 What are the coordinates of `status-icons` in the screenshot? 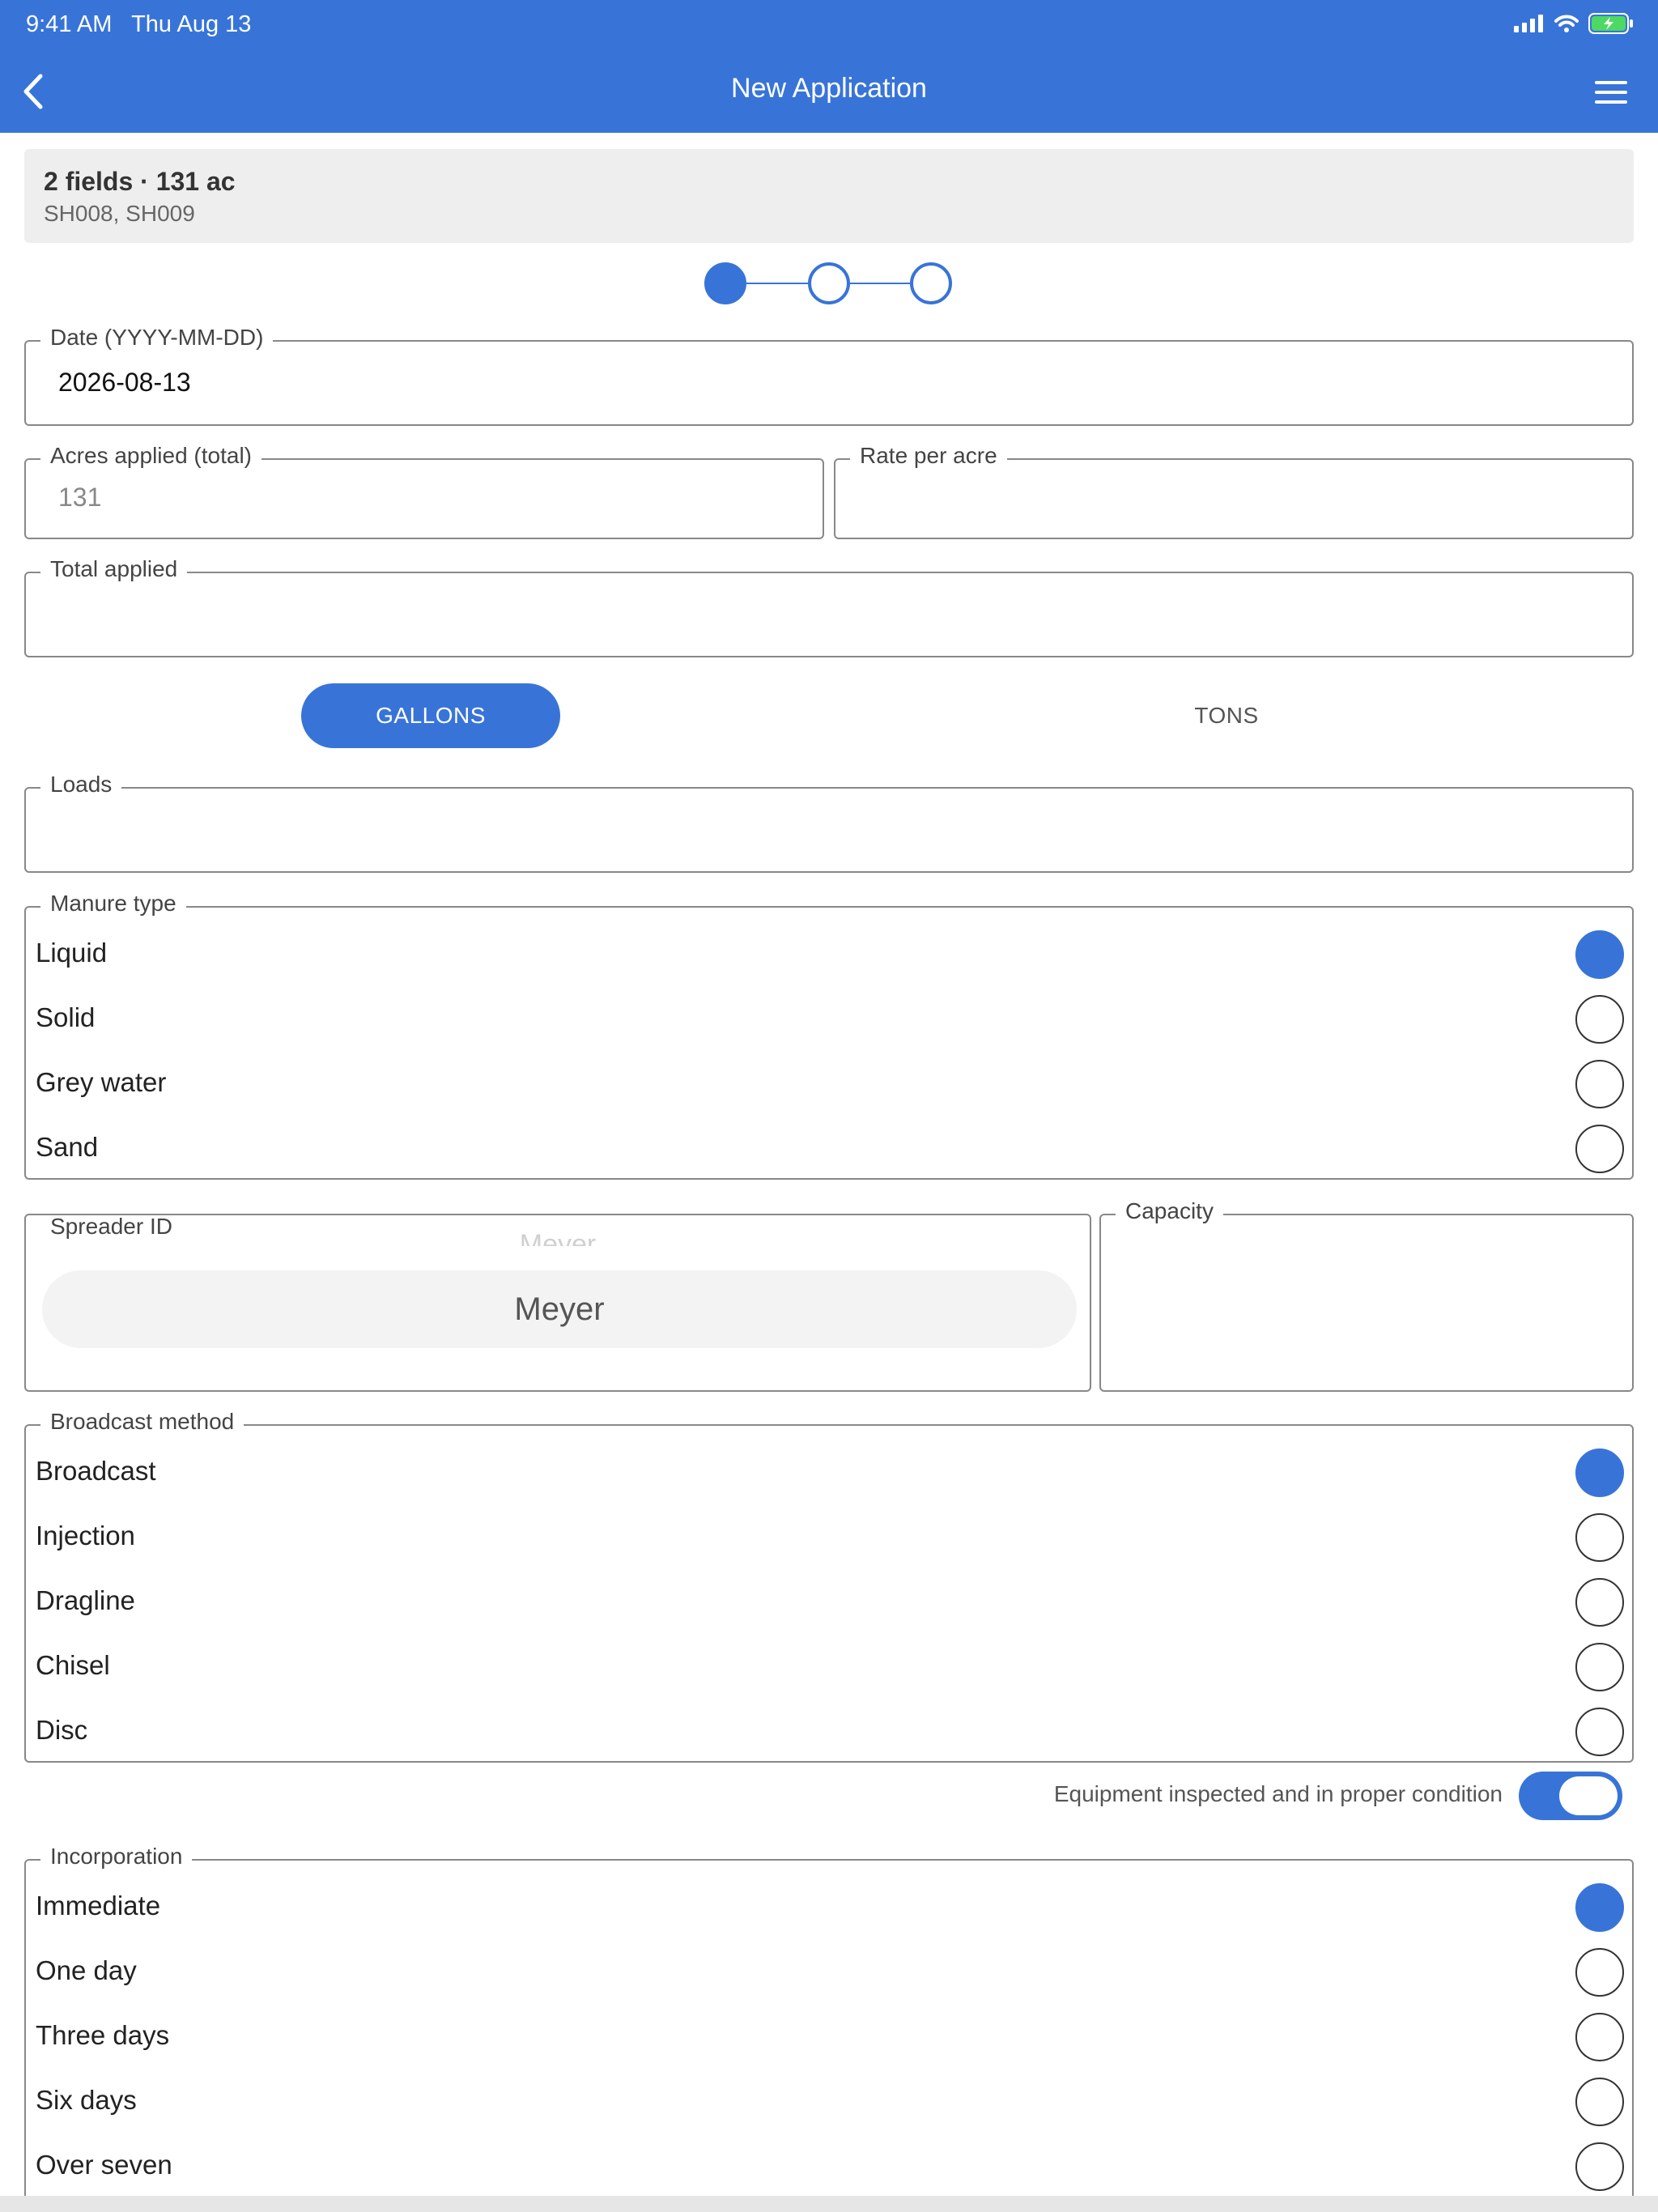 It's located at (1574, 24).